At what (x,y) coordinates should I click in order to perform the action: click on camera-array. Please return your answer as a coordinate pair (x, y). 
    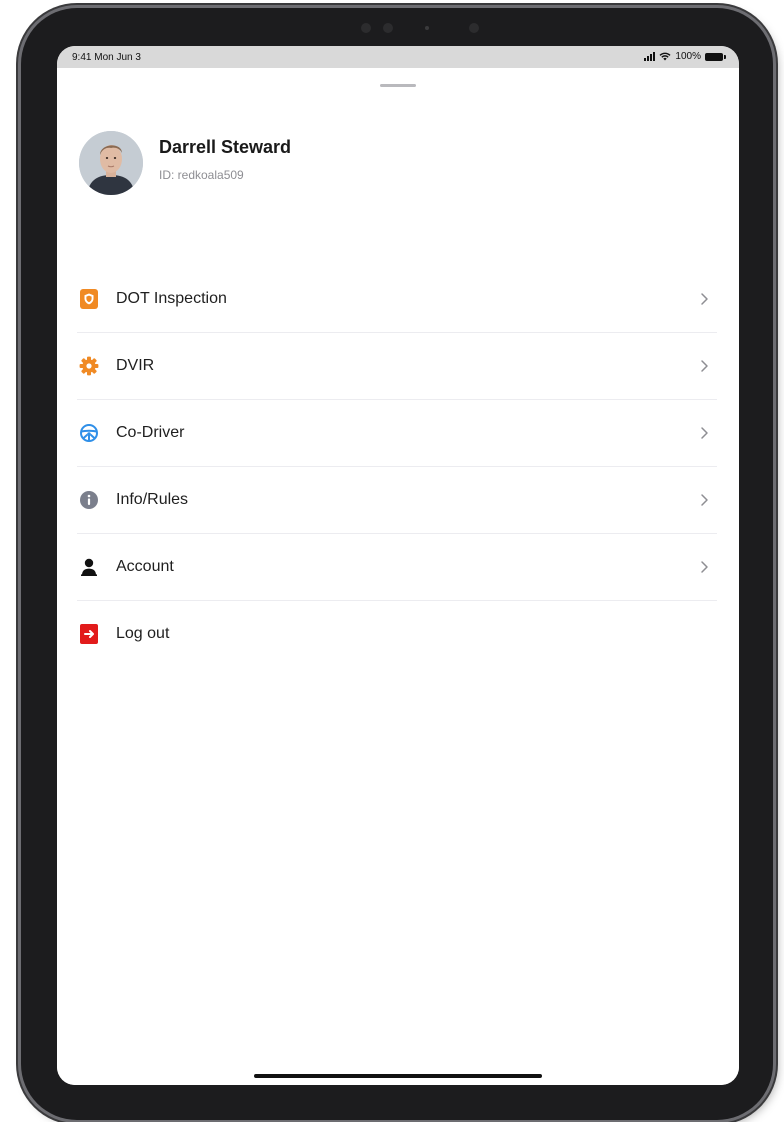
    Looking at the image, I should click on (426, 28).